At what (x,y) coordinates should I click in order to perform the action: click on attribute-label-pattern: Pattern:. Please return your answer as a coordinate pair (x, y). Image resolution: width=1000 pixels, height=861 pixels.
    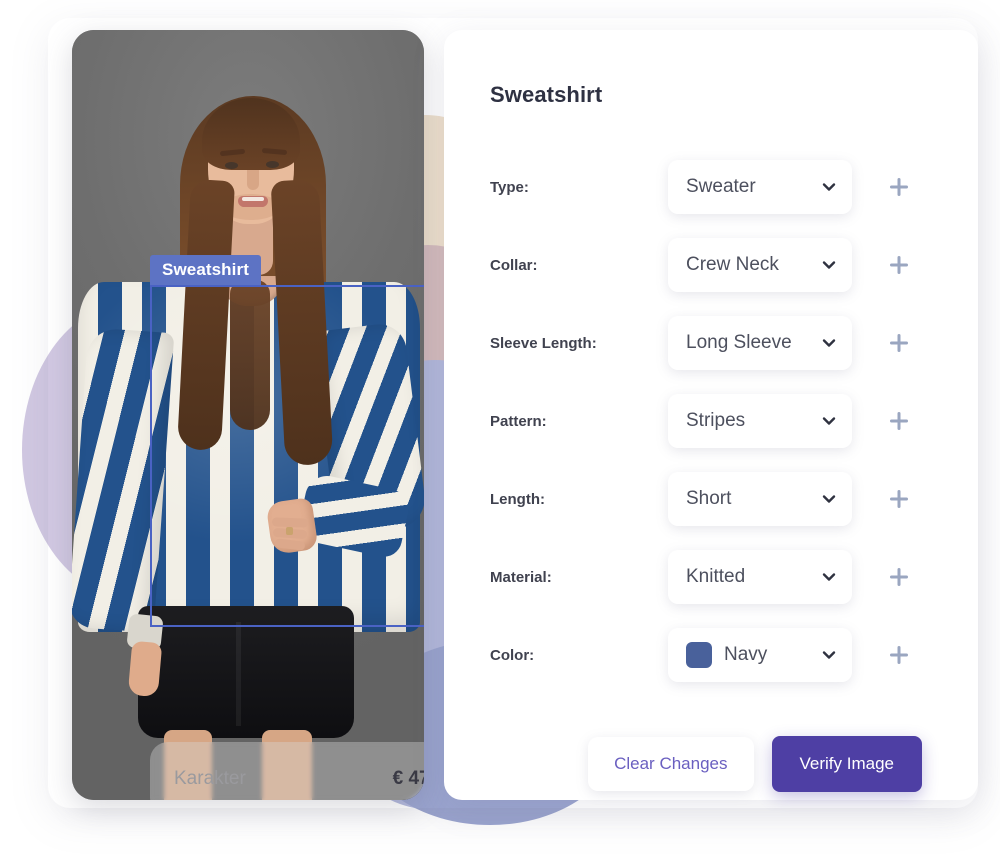
    Looking at the image, I should click on (518, 421).